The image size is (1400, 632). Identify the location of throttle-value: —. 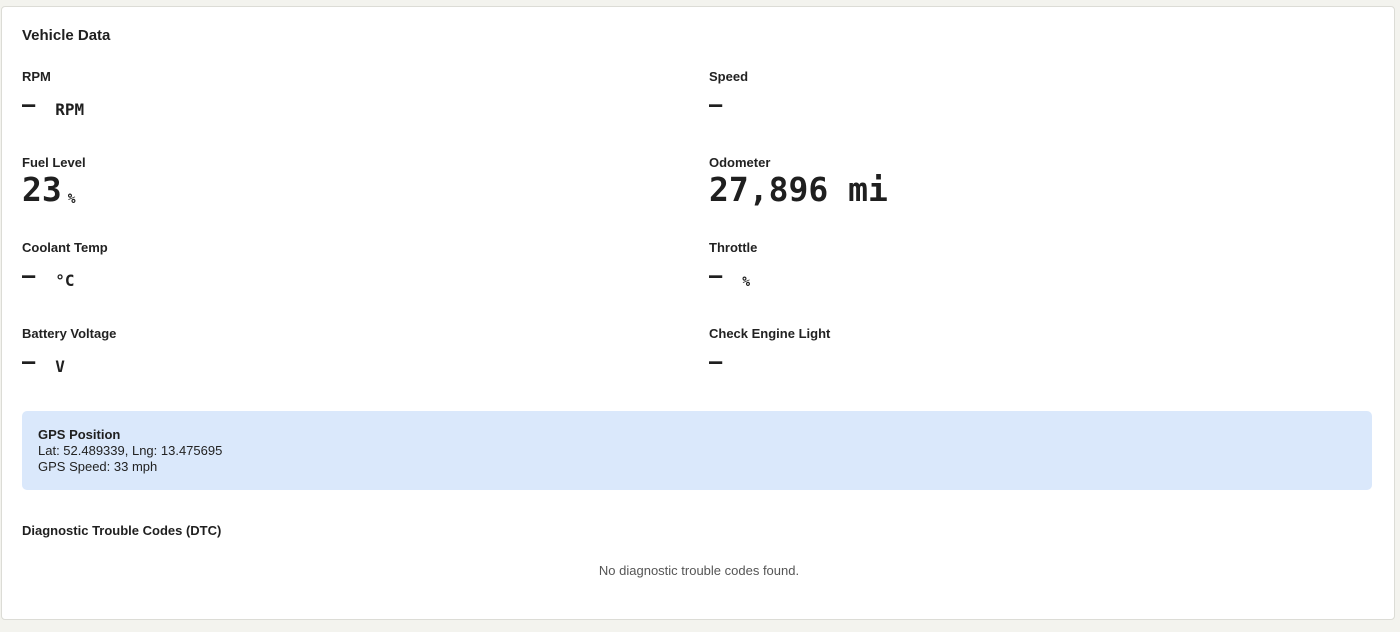
(716, 276).